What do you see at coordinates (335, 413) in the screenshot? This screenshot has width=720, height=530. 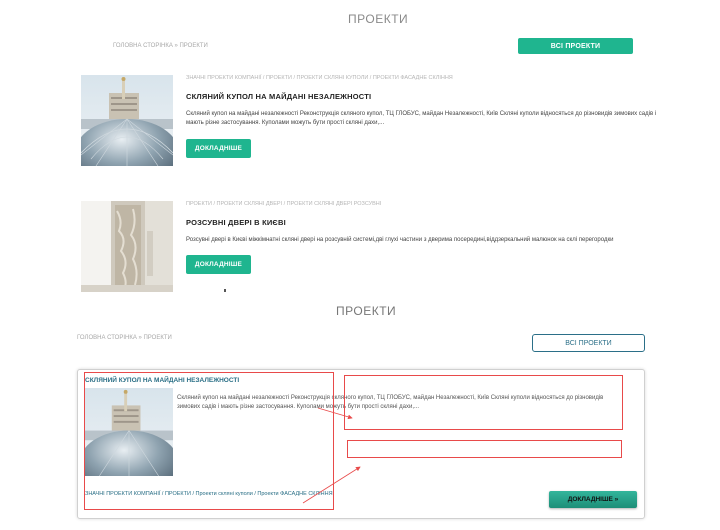 I see `arrow-to-description` at bounding box center [335, 413].